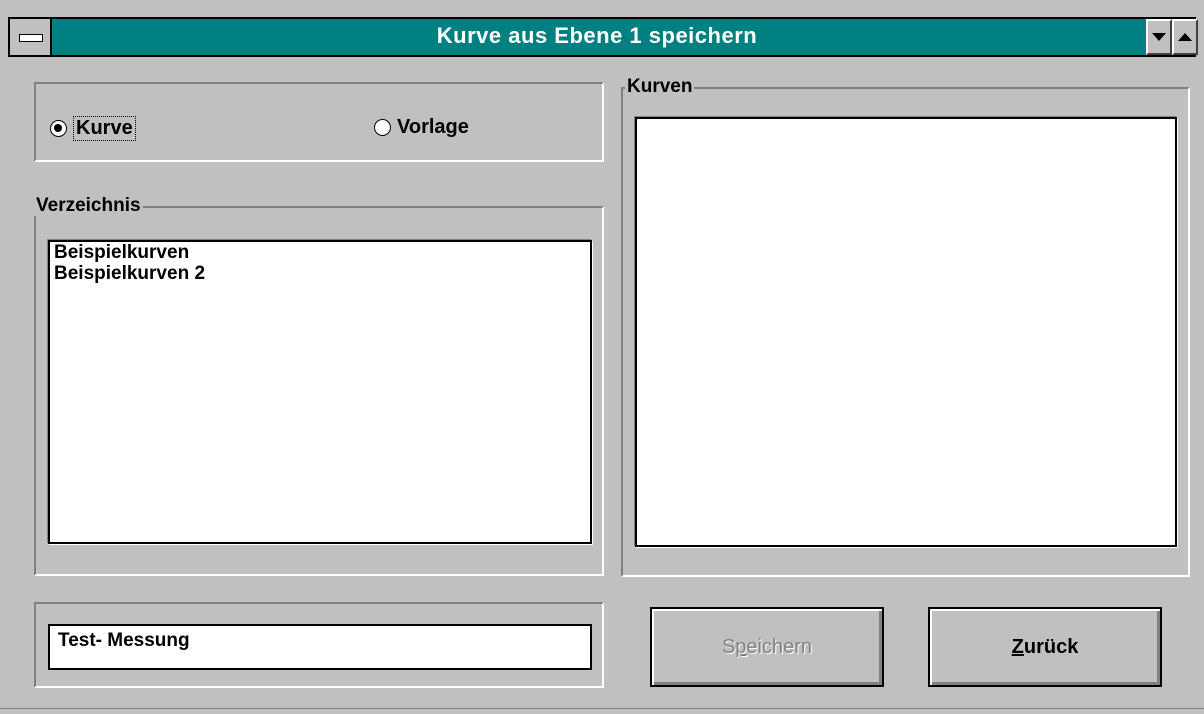  I want to click on radio-vorlage: Vorlage, so click(421, 127).